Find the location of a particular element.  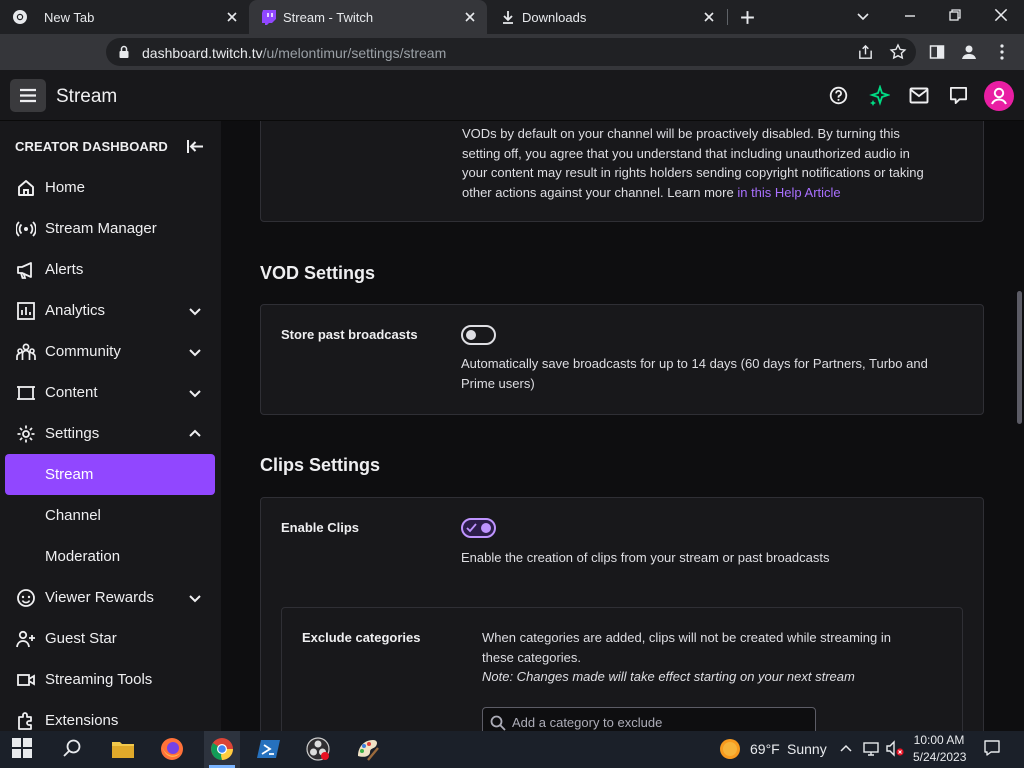

enable-clips-toggle is located at coordinates (478, 528).